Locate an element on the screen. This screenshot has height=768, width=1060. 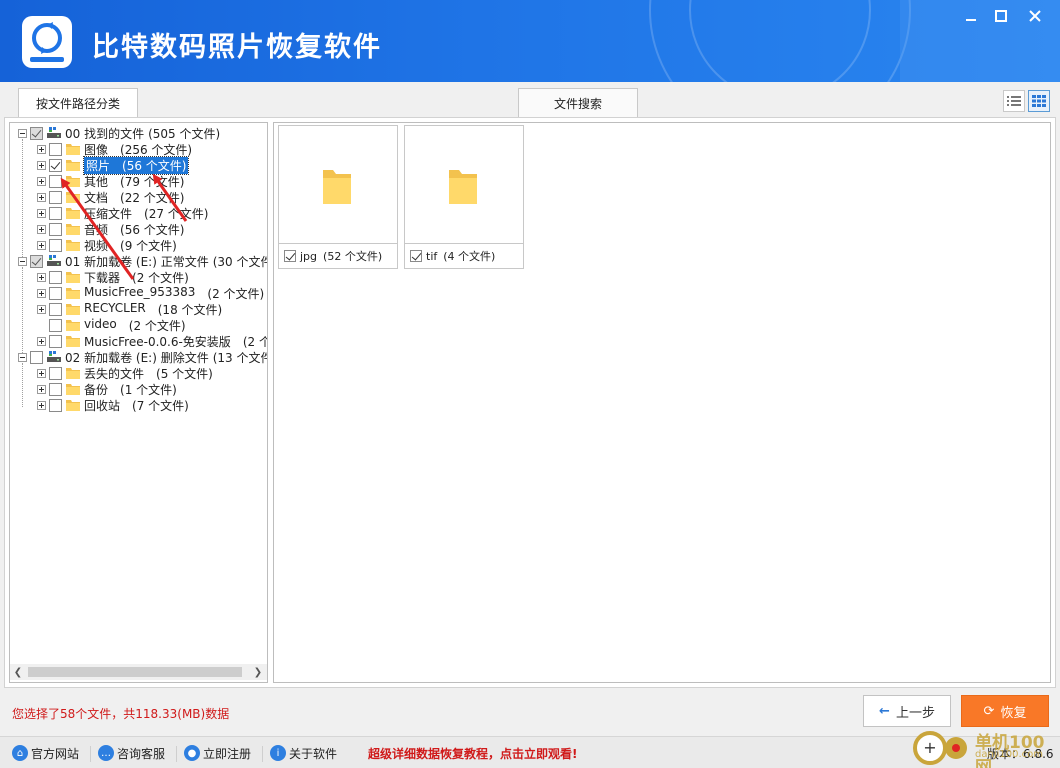
tree-folder-node: 压缩文件 (27 个文件) is located at coordinates (122, 213).